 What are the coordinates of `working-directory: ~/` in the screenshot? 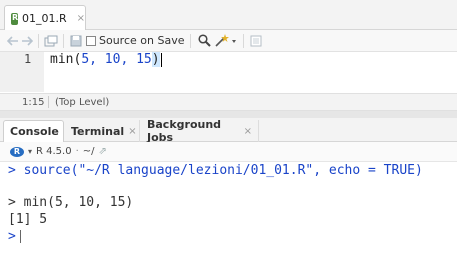 It's located at (89, 151).